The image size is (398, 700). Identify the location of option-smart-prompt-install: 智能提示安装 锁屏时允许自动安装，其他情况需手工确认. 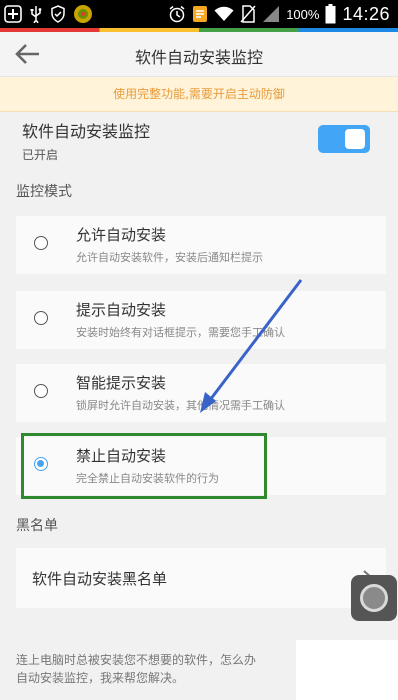
(201, 393).